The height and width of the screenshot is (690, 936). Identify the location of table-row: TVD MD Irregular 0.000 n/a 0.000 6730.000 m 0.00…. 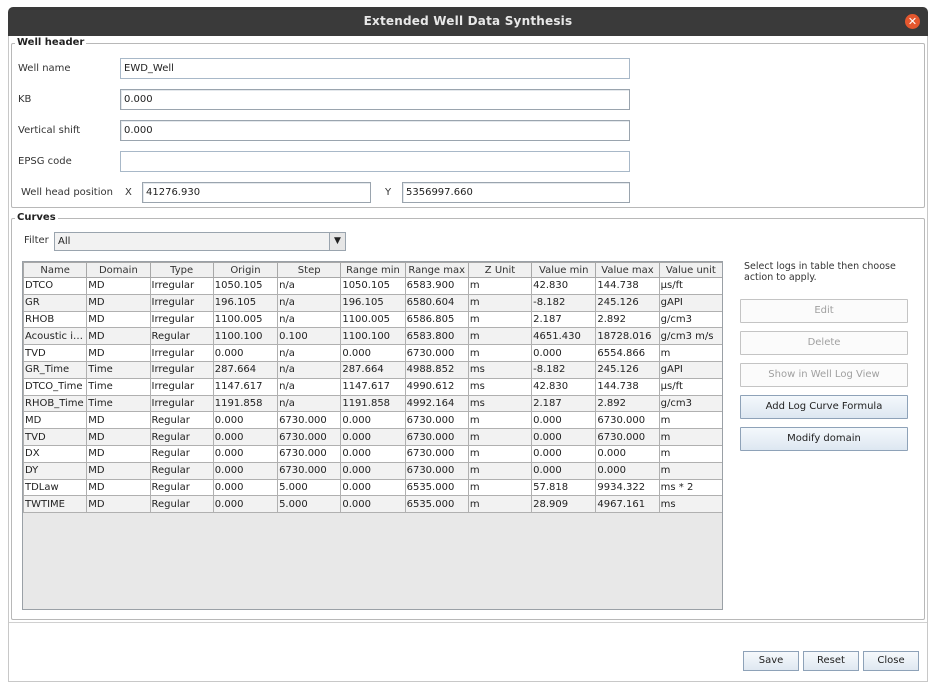
(372, 353).